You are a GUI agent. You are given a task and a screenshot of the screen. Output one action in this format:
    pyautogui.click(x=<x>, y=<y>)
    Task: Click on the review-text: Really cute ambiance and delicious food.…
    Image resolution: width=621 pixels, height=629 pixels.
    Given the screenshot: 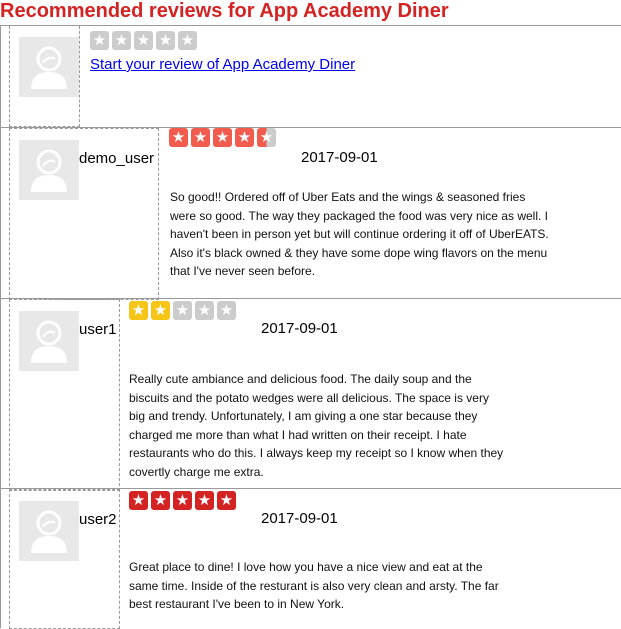 What is the action you would take?
    pyautogui.click(x=316, y=425)
    